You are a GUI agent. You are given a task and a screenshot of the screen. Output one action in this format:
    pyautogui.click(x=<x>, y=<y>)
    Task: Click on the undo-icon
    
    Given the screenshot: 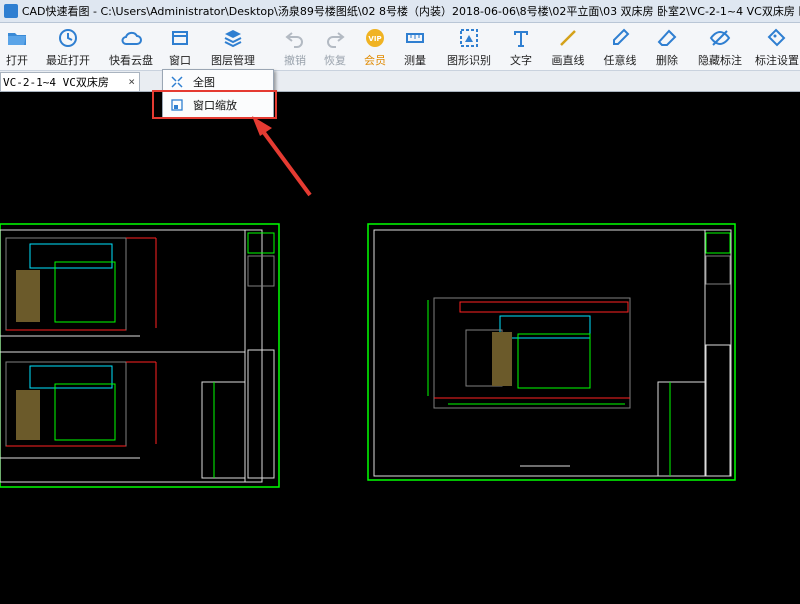 What is the action you would take?
    pyautogui.click(x=294, y=40)
    